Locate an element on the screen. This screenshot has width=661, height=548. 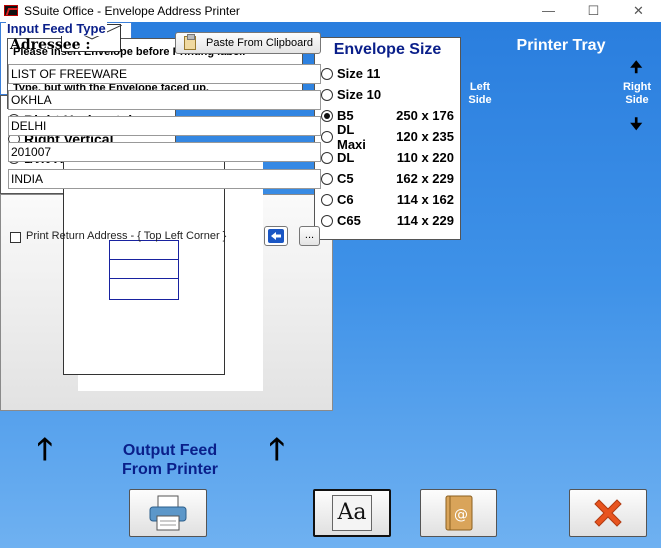
font-button: Aa is located at coordinates (352, 513).